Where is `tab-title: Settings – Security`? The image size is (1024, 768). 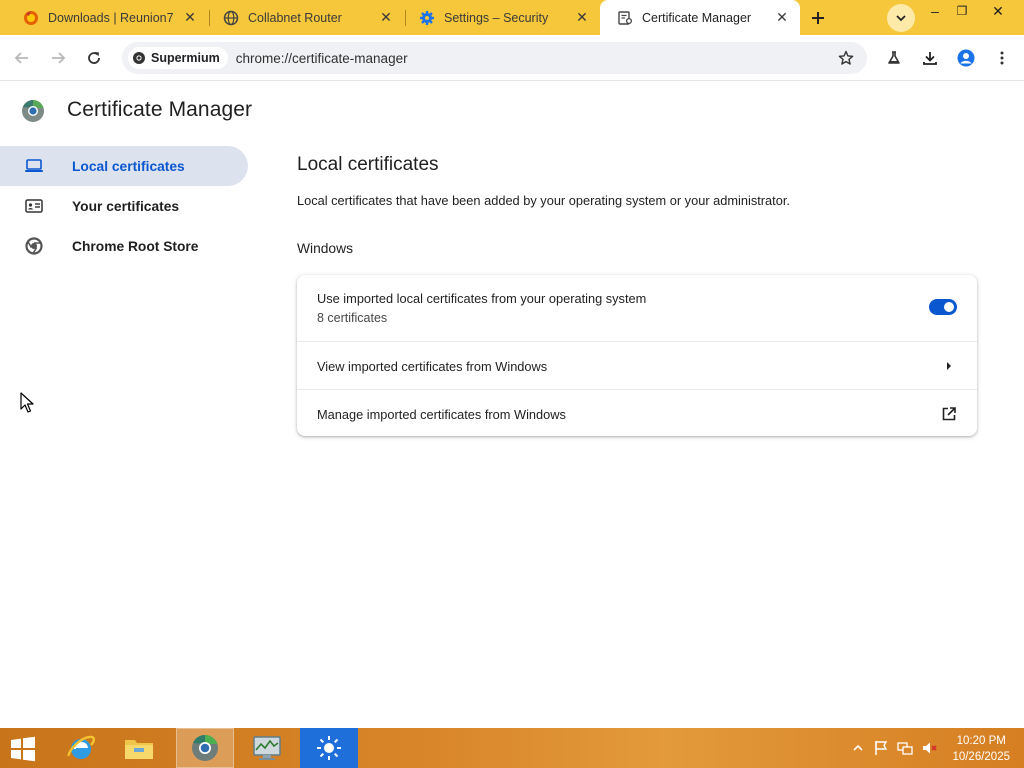 tab-title: Settings – Security is located at coordinates (496, 17).